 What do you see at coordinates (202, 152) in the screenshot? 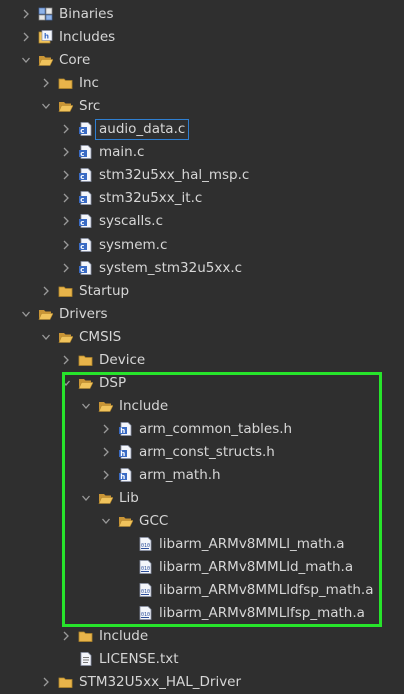
I see `tree-item-c-file: c main.c` at bounding box center [202, 152].